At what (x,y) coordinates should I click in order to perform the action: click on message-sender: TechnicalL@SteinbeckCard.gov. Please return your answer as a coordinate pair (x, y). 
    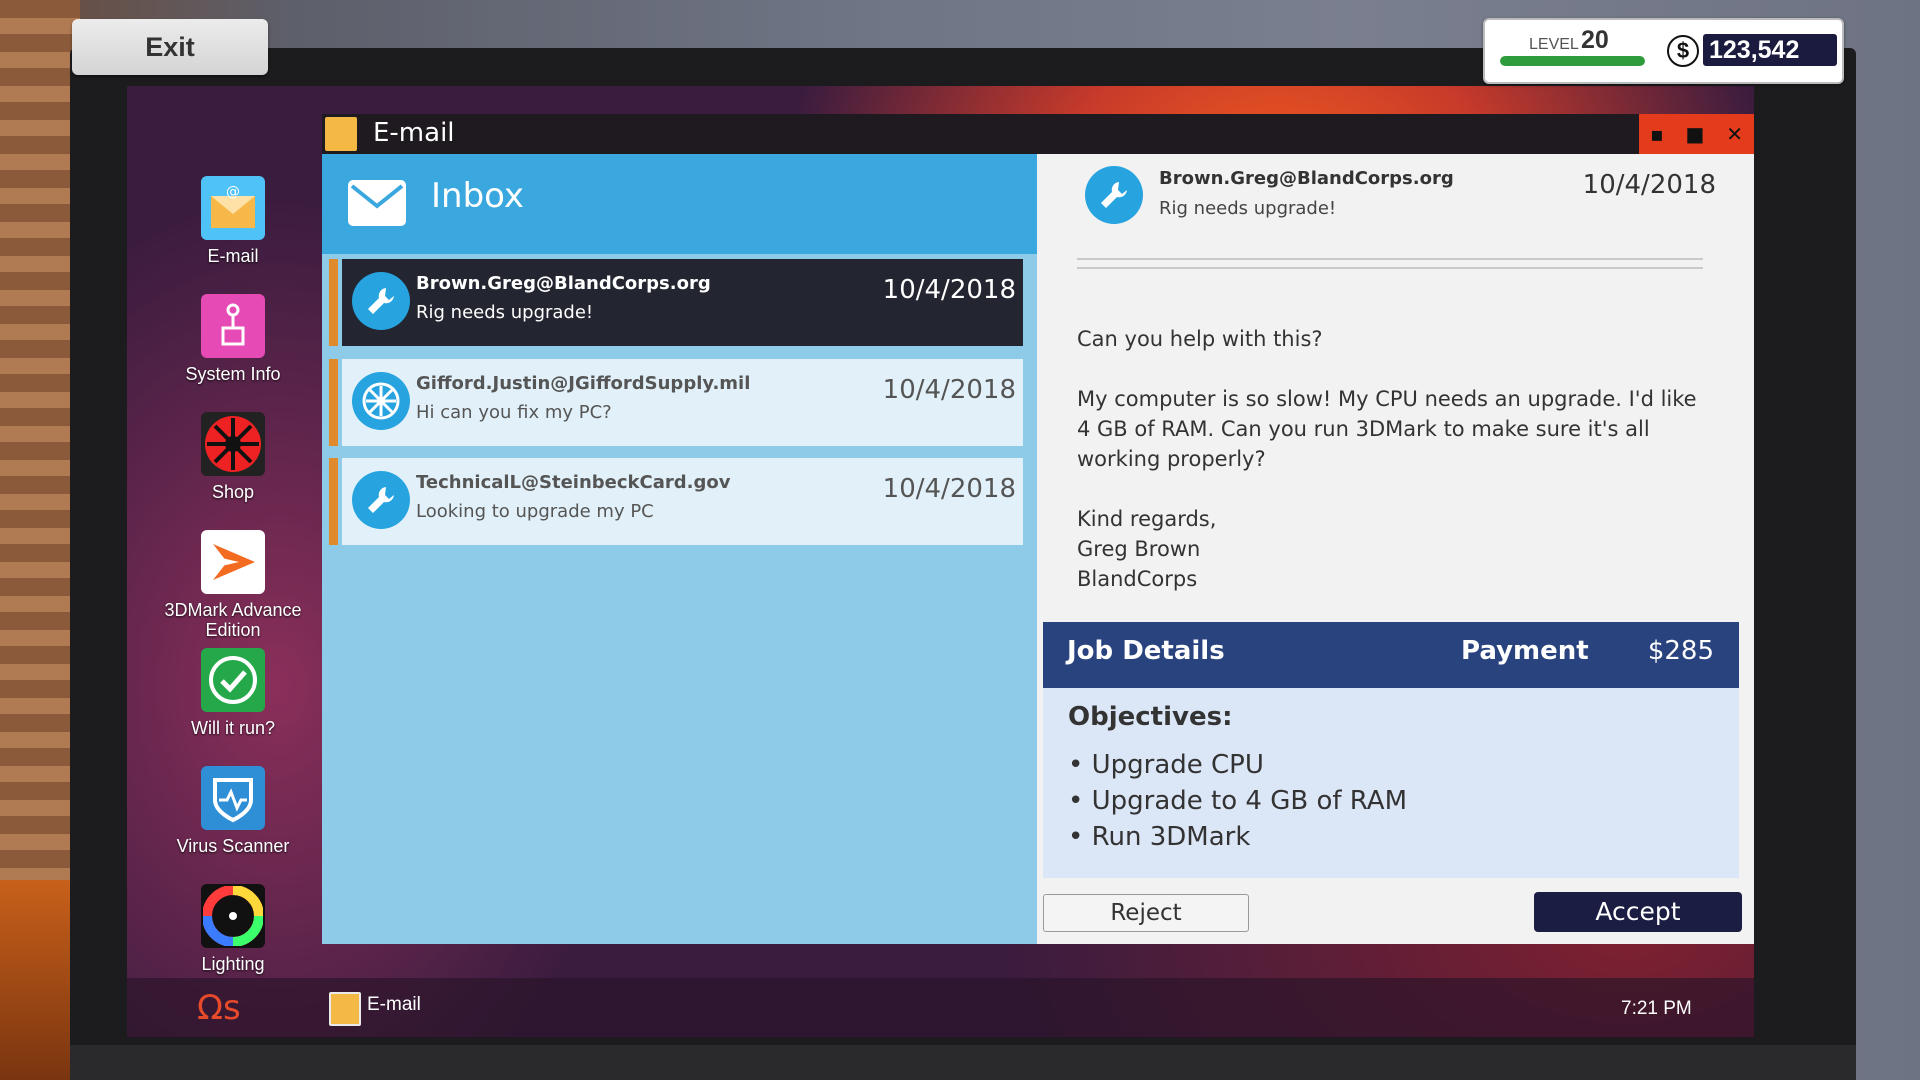
    Looking at the image, I should click on (573, 482).